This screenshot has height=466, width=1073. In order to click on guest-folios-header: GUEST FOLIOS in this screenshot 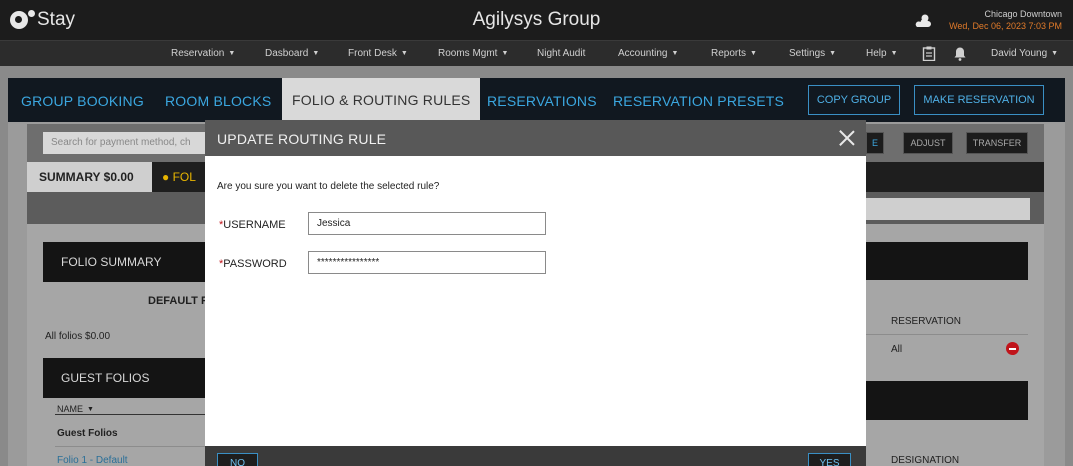, I will do `click(125, 378)`.